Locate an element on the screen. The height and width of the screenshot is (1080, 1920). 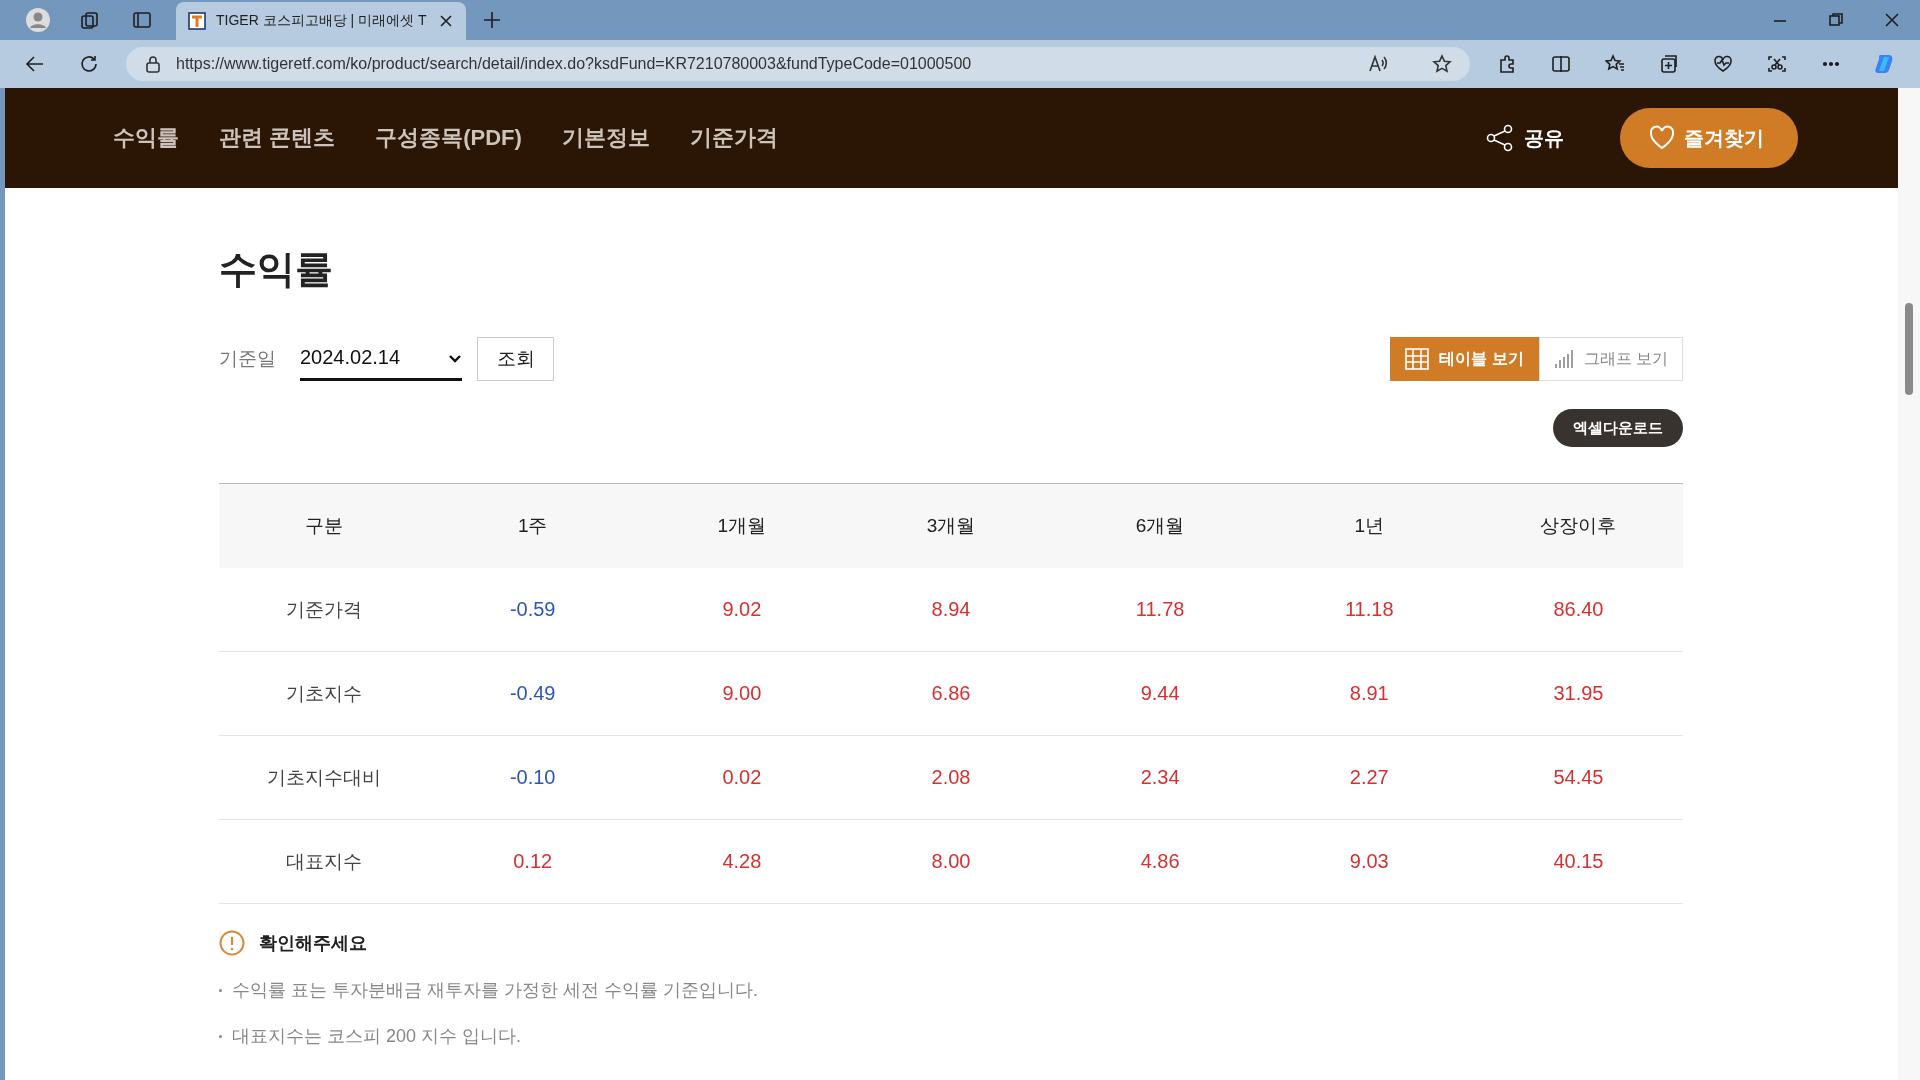
favorites-icon is located at coordinates (1615, 64).